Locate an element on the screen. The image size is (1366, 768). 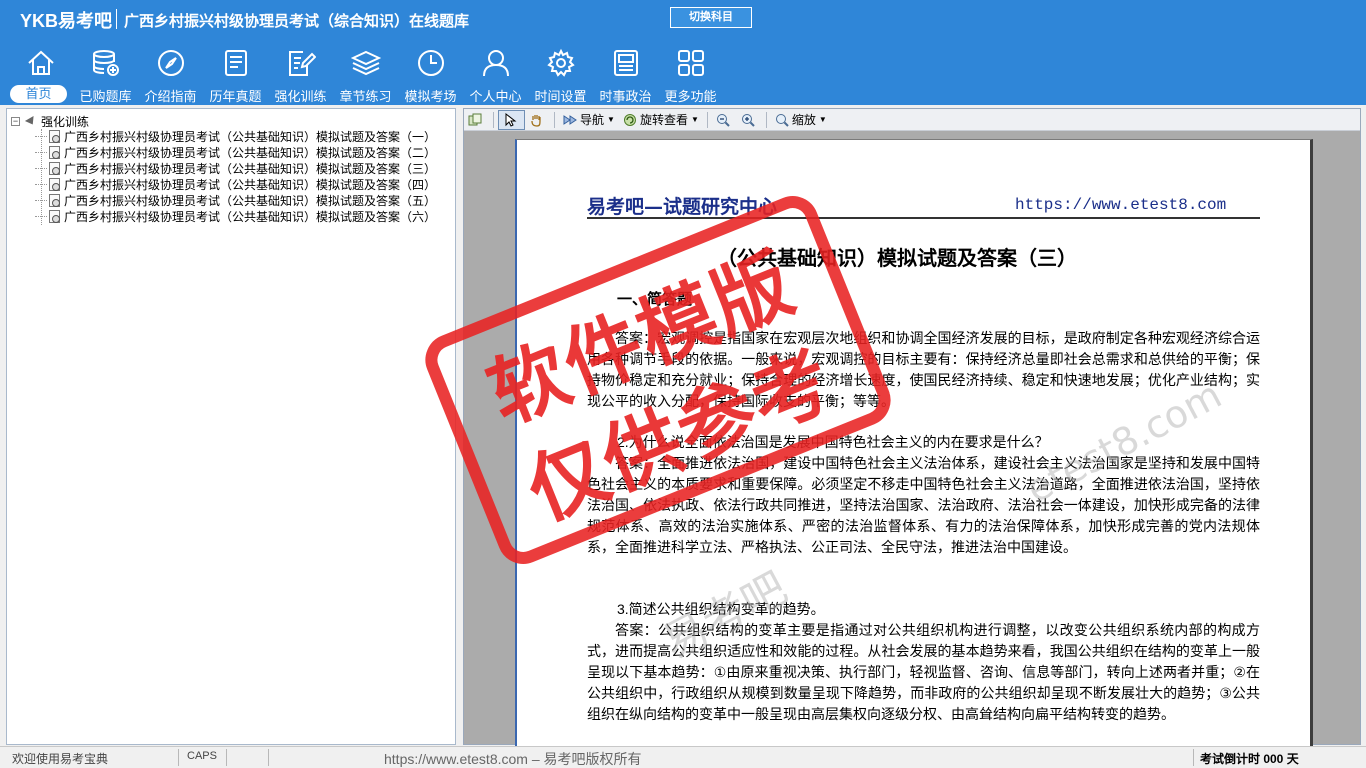
zoom-menu: 缩放 ▼ is located at coordinates (801, 120).